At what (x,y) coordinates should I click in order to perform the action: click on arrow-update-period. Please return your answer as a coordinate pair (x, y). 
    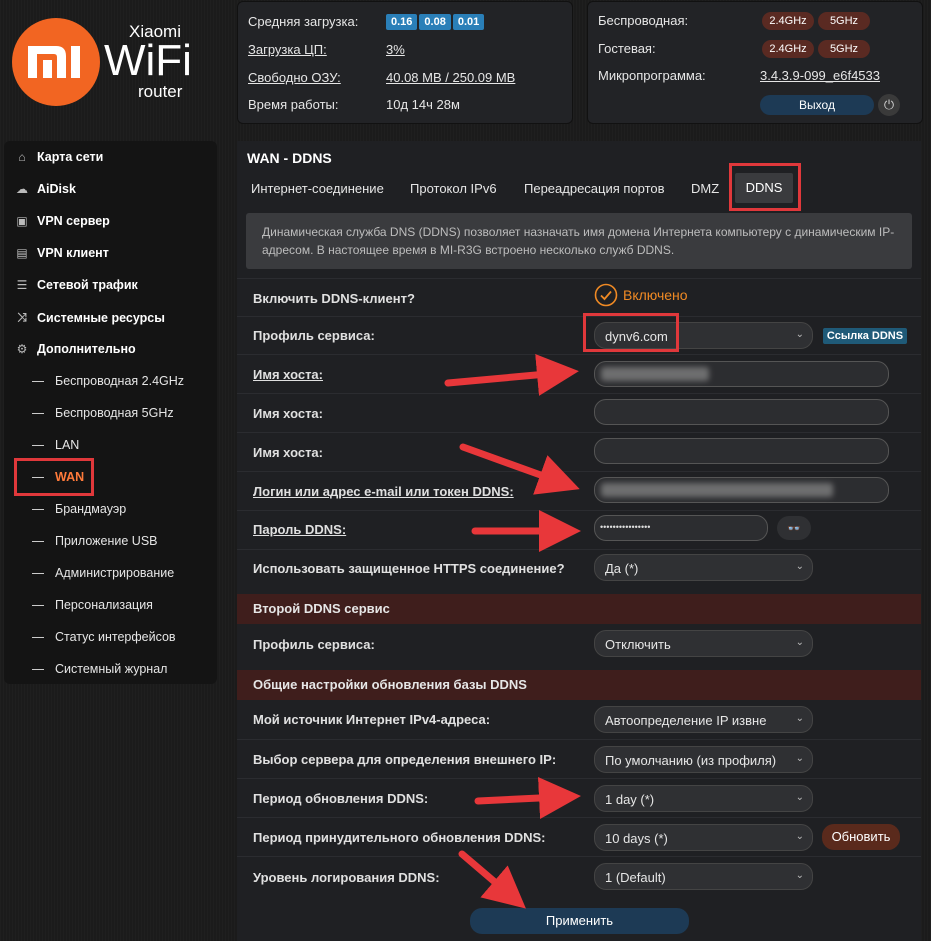
    Looking at the image, I should click on (527, 798).